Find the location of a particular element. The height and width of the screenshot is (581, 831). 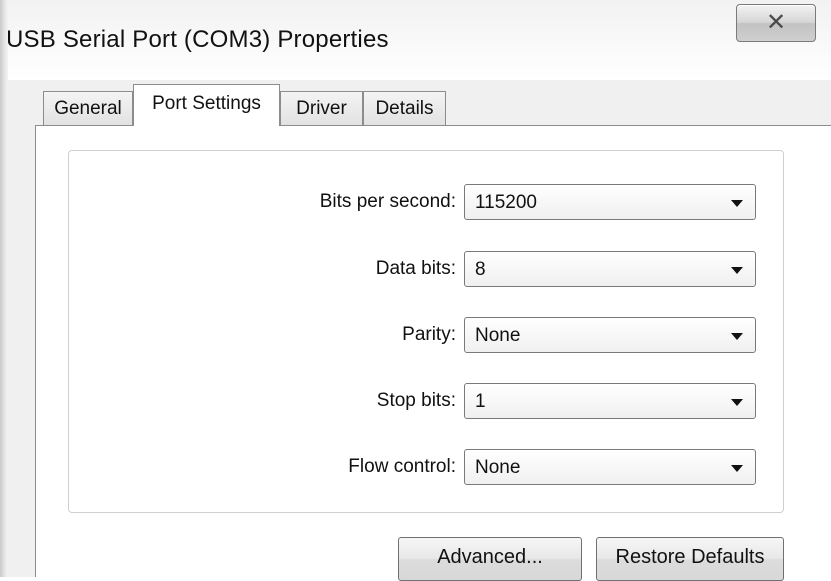

tab-driver: Driver is located at coordinates (321, 108).